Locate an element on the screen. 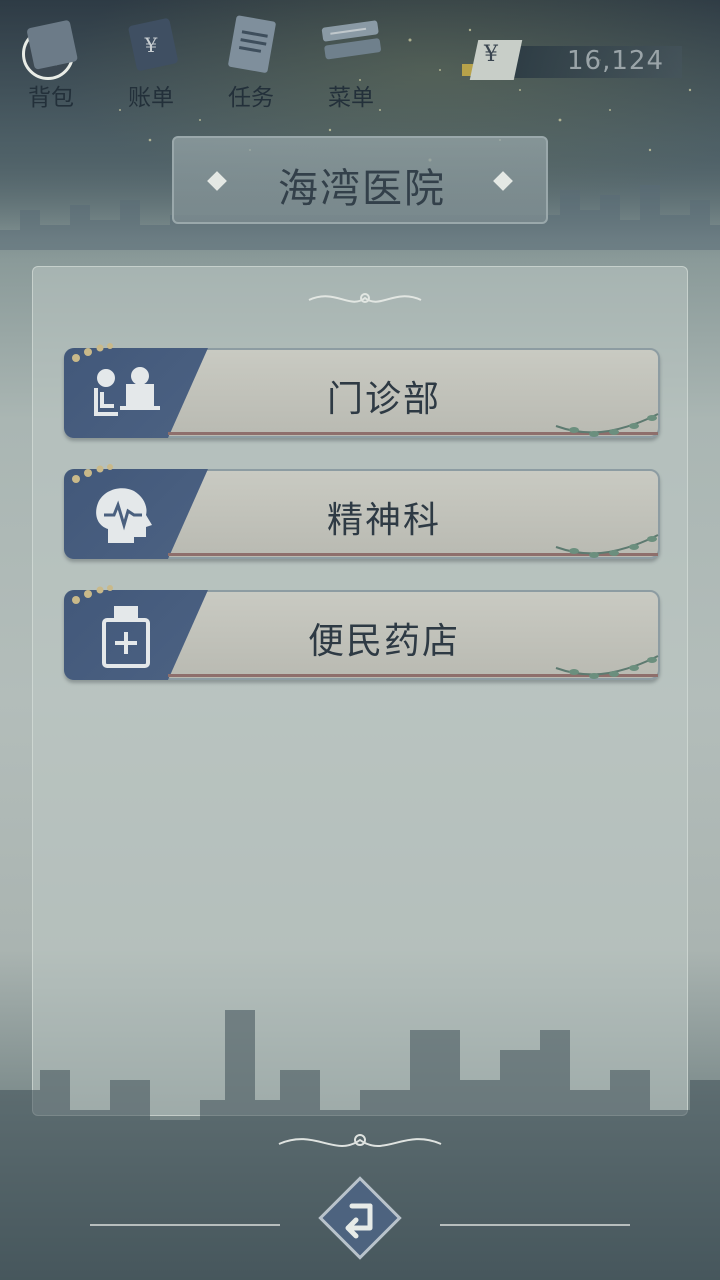  doctor-patient-icon is located at coordinates (127, 391).